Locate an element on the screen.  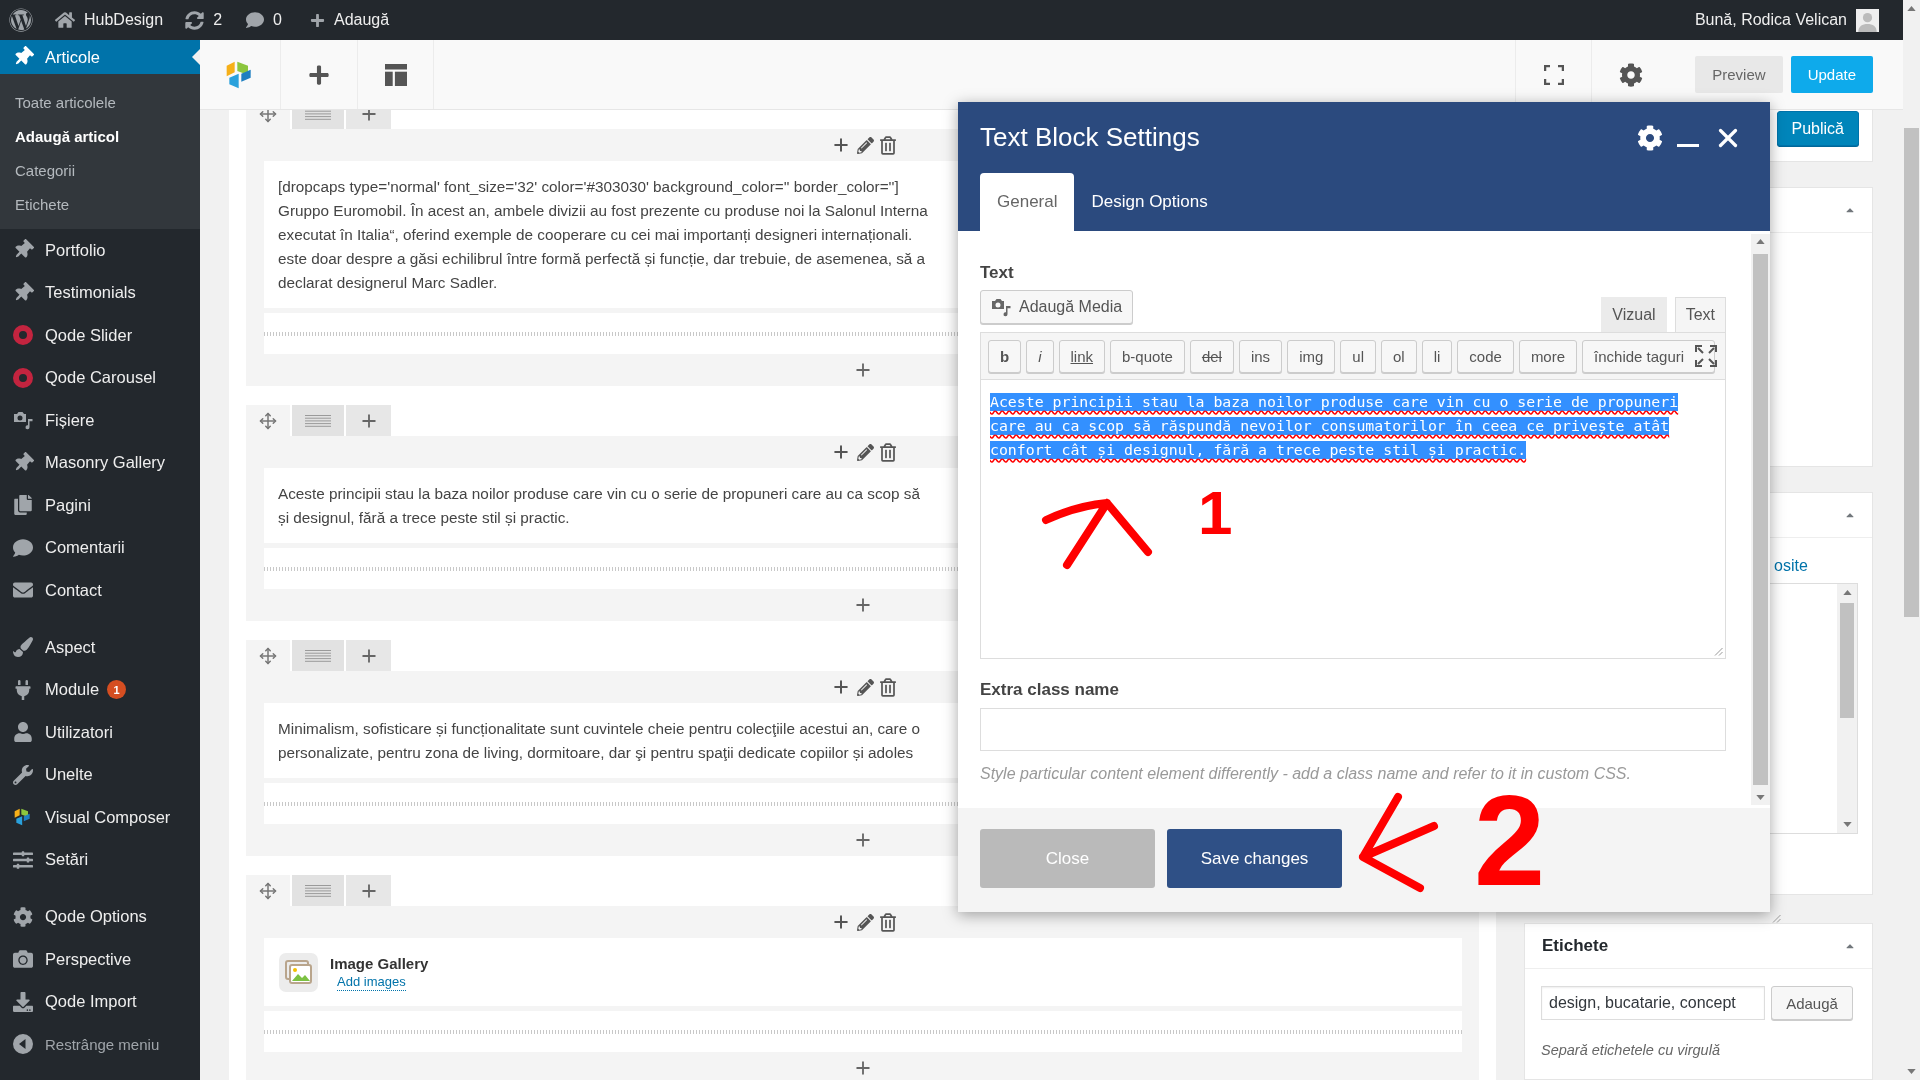
annotation-number: 2 is located at coordinates (1510, 841).